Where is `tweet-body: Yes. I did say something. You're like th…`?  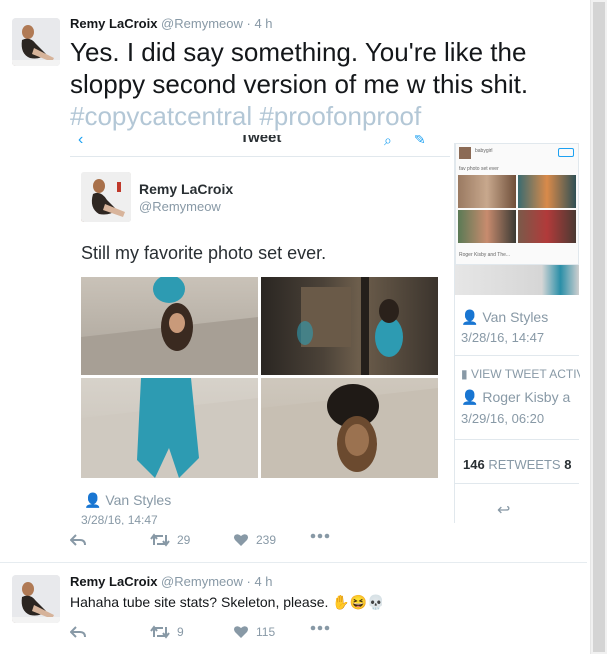 tweet-body: Yes. I did say something. You're like th… is located at coordinates (299, 68).